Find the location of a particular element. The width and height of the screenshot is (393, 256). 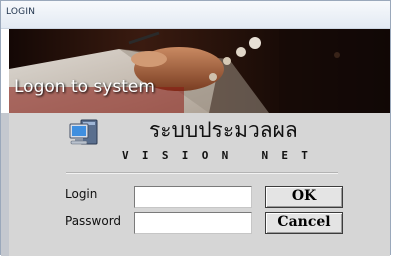

login-input is located at coordinates (193, 197).